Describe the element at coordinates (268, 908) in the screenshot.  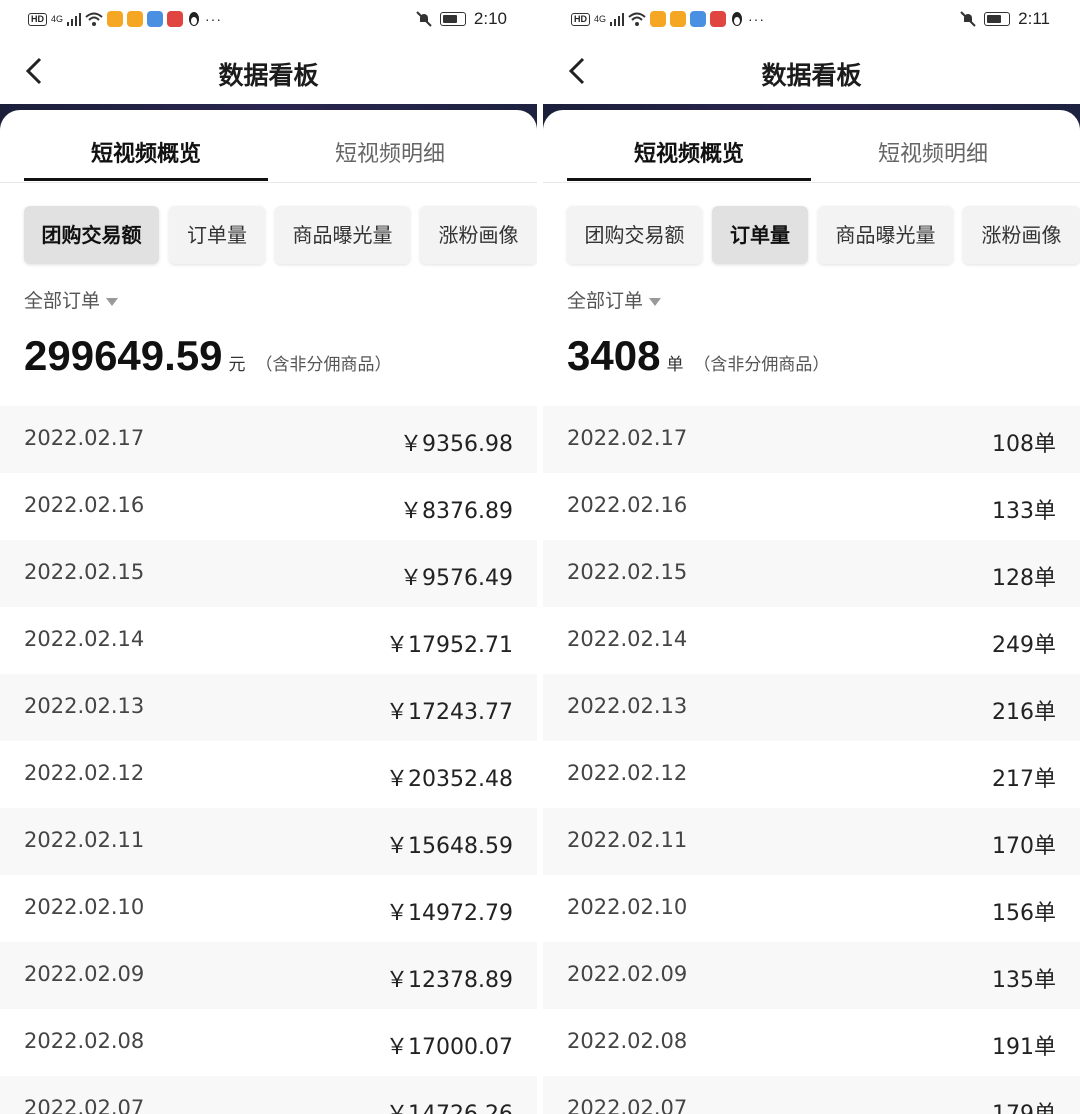
I see `table-row: 2022.02.10 ￥14972.79` at that location.